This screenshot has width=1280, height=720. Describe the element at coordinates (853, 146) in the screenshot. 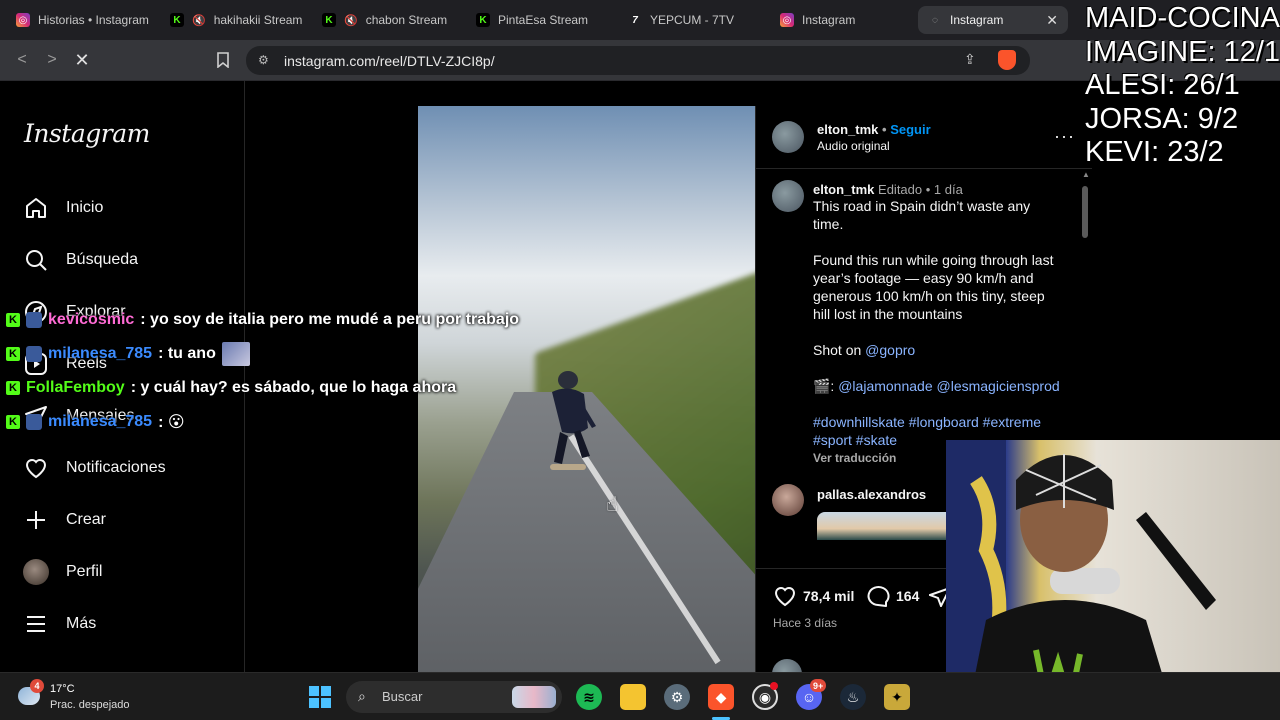

I see `audio-label: Audio original` at that location.